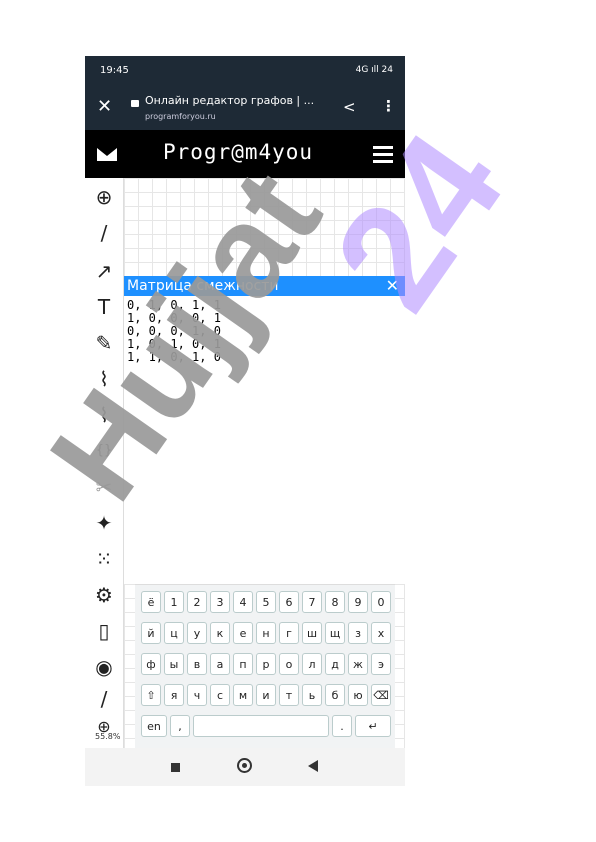  I want to click on matrix-title: Матрица смежности, so click(203, 286).